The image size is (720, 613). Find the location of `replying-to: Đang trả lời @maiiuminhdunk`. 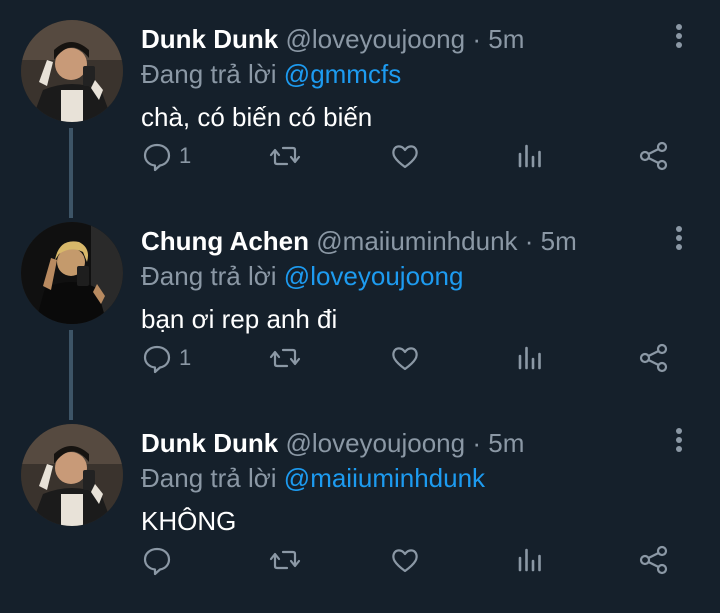

replying-to: Đang trả lời @maiiuminhdunk is located at coordinates (313, 478).